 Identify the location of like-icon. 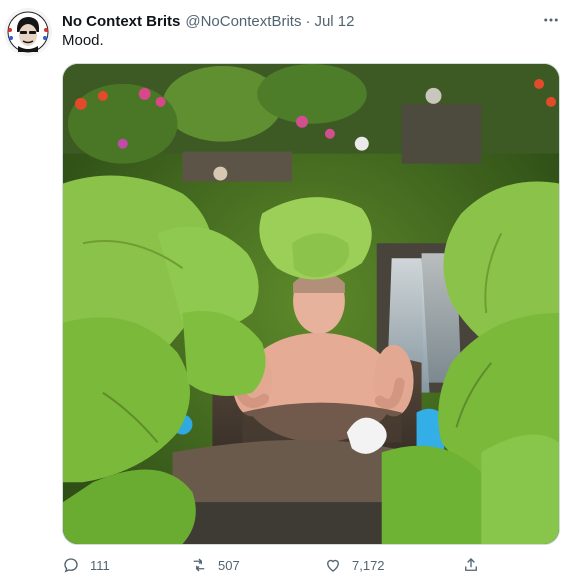
(333, 565).